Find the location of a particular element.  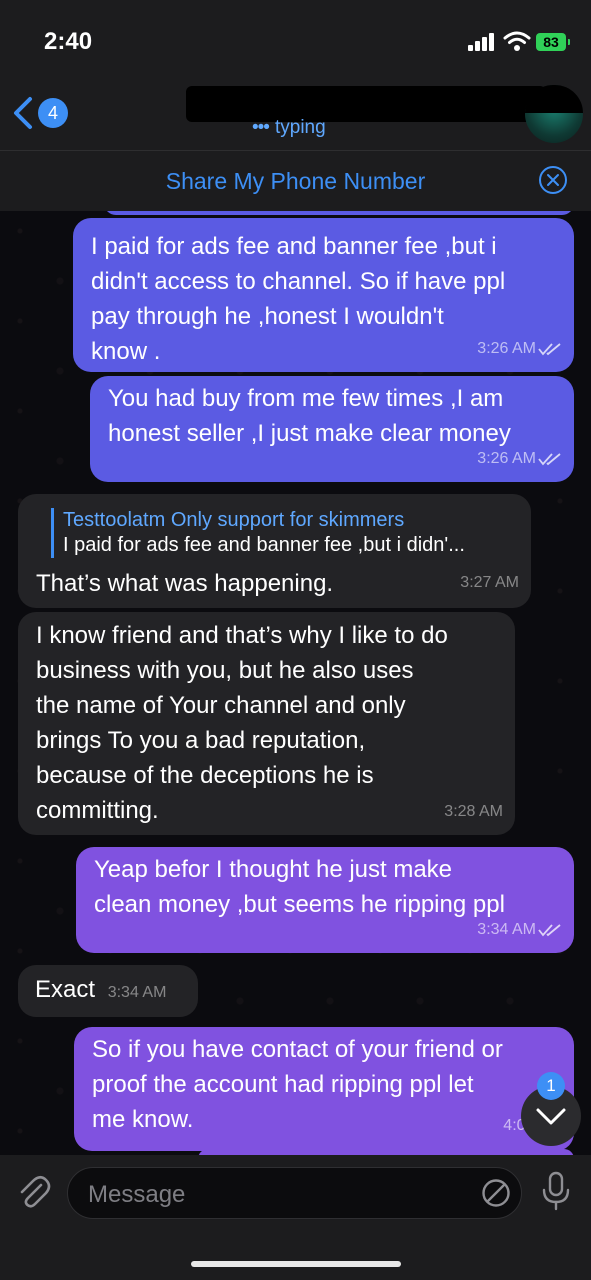

unread-count-badge: 4 is located at coordinates (53, 113).